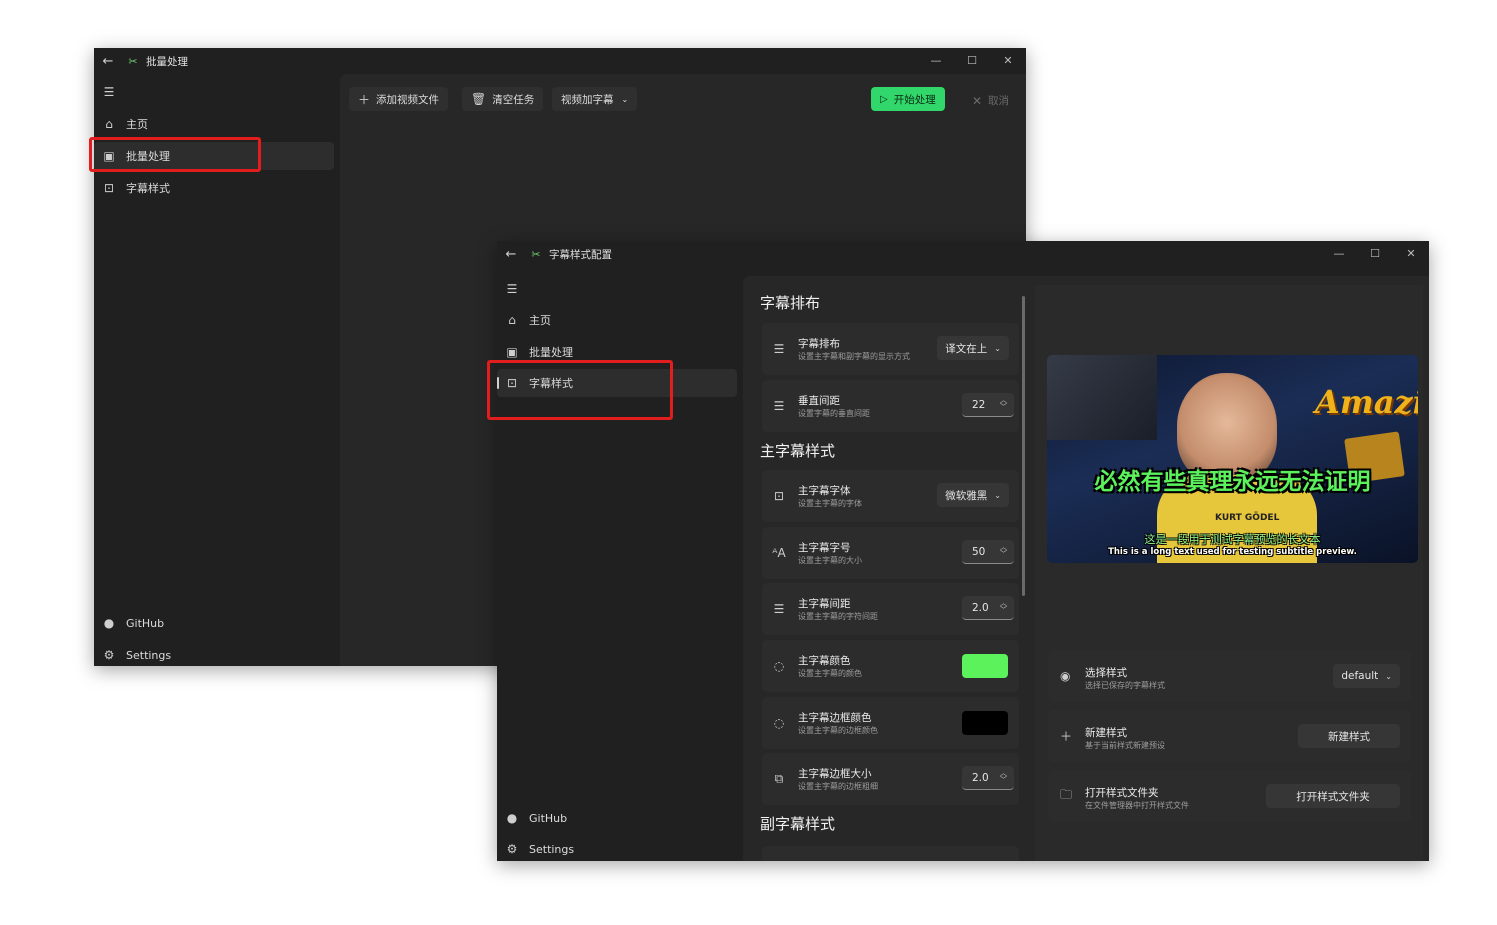 Image resolution: width=1497 pixels, height=925 pixels. Describe the element at coordinates (980, 777) in the screenshot. I see `stepper-value: 2.0` at that location.